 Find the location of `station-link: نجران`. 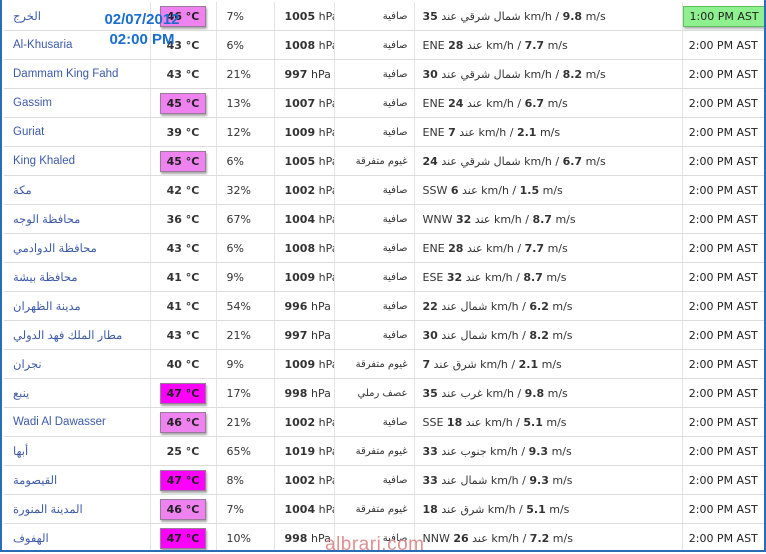

station-link: نجران is located at coordinates (77, 364).